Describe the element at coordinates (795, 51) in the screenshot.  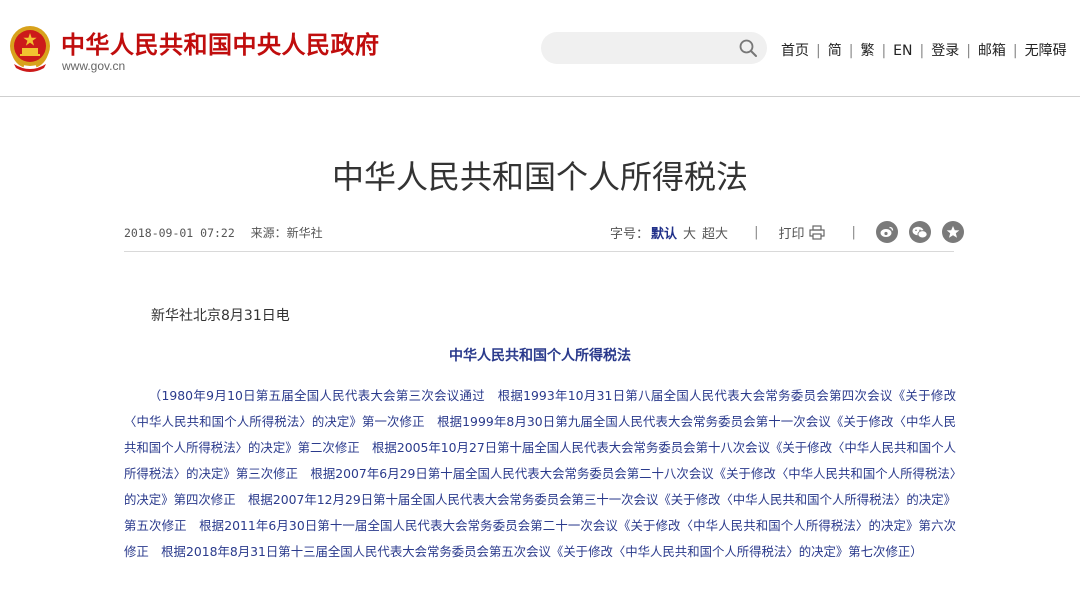
I see `nav-home: 首页` at that location.